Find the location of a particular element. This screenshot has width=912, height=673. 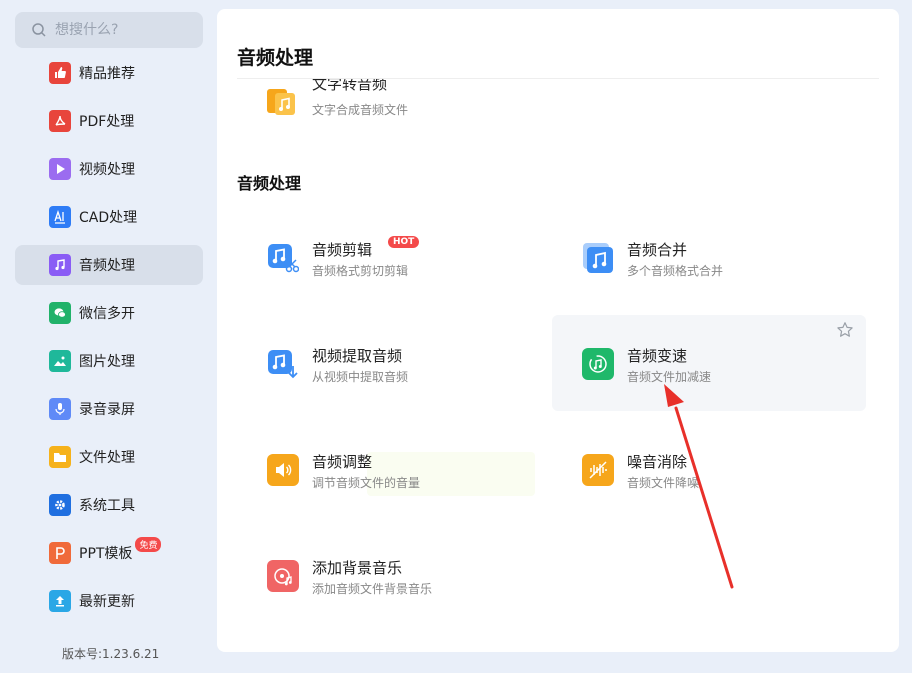

sidebar-item-label: 音频处理 is located at coordinates (107, 266).